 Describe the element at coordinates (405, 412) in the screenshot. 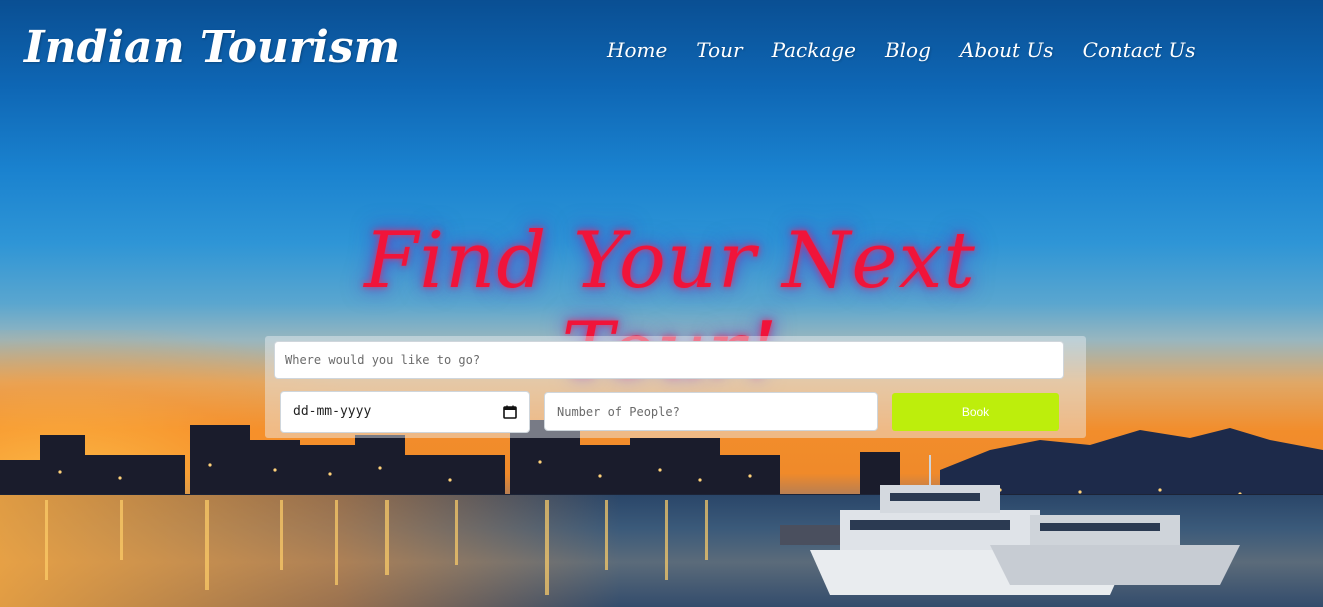

I see `date-picker-input: dd-mm-yyyy` at that location.